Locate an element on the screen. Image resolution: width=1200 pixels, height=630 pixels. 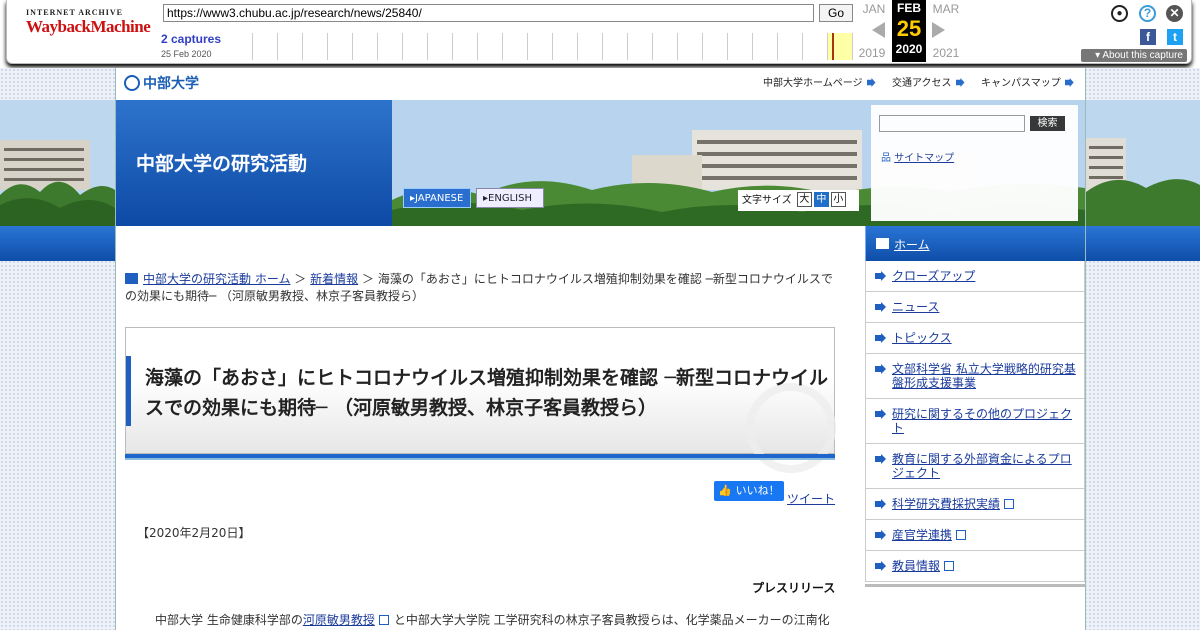
sidebar-item-label: 教育に関する外部資金によるプロジェクト is located at coordinates (982, 466).